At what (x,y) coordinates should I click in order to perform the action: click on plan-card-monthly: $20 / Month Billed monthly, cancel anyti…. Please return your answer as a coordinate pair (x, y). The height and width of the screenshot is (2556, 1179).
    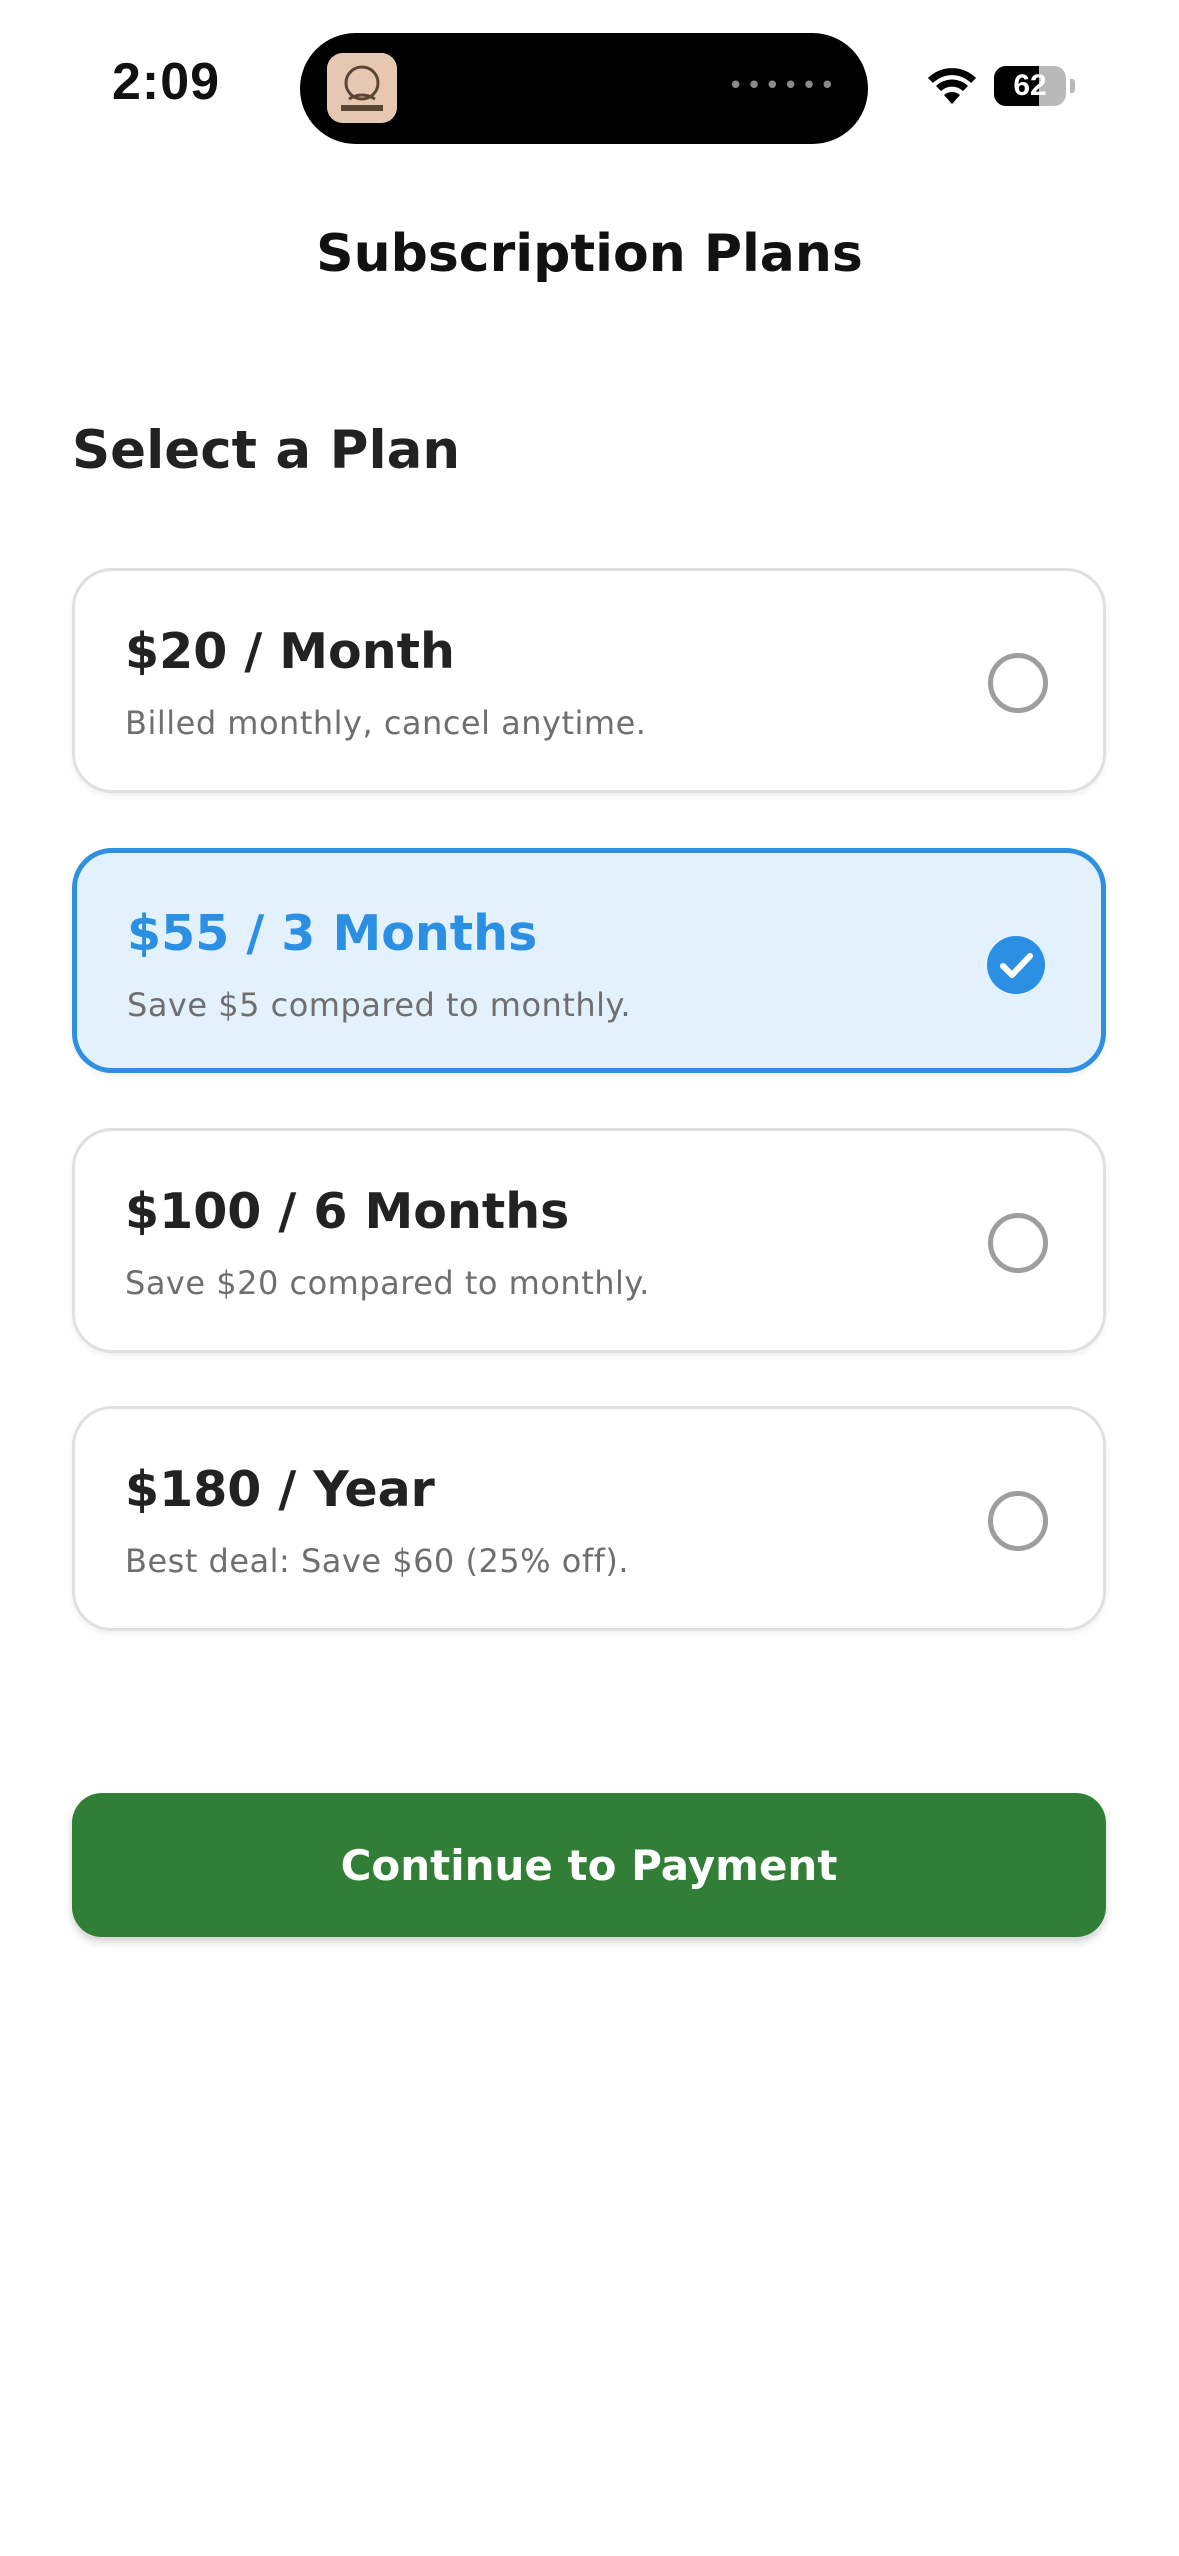
    Looking at the image, I should click on (589, 680).